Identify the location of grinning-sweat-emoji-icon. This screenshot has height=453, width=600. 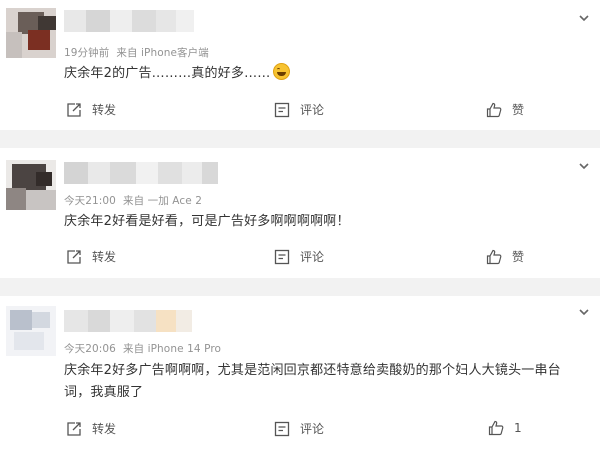
(282, 71).